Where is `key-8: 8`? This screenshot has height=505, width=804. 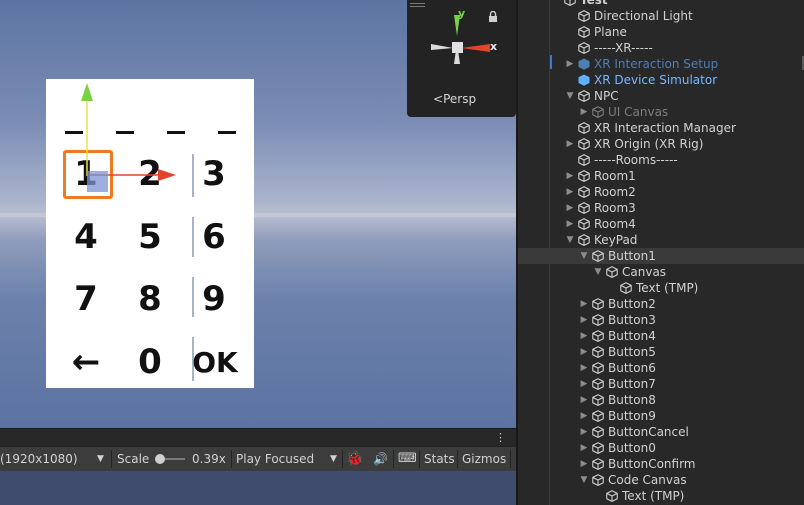
key-8: 8 is located at coordinates (150, 299).